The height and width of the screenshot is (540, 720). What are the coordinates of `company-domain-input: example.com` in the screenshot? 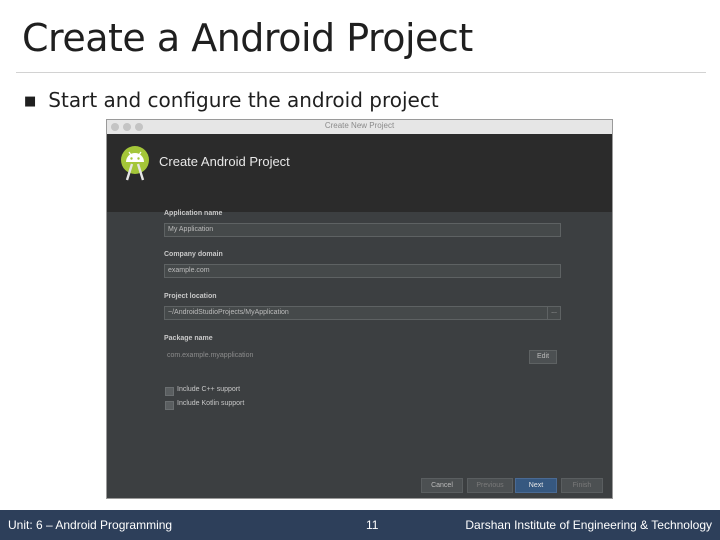 It's located at (362, 271).